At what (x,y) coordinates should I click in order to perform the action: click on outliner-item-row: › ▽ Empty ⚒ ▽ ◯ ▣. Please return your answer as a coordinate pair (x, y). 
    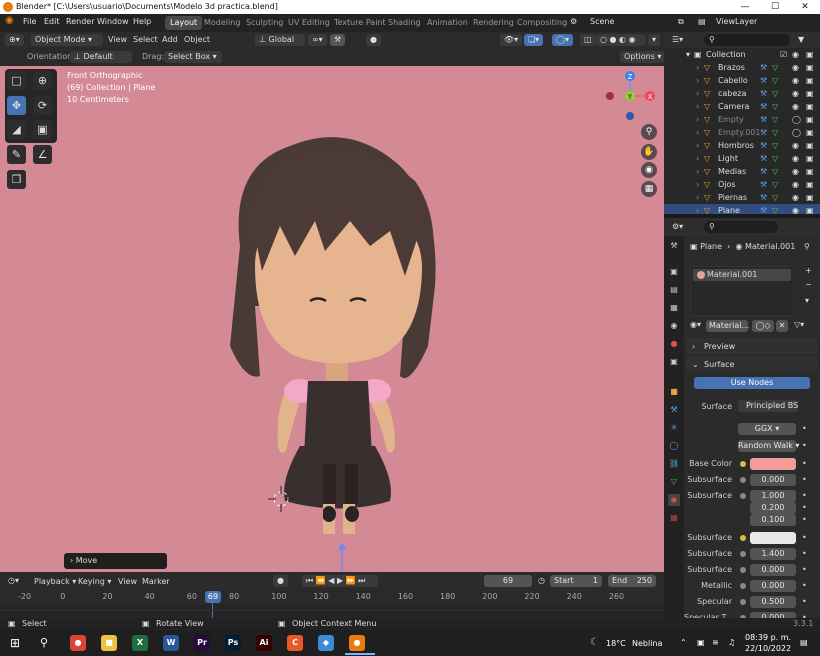
    Looking at the image, I should click on (742, 119).